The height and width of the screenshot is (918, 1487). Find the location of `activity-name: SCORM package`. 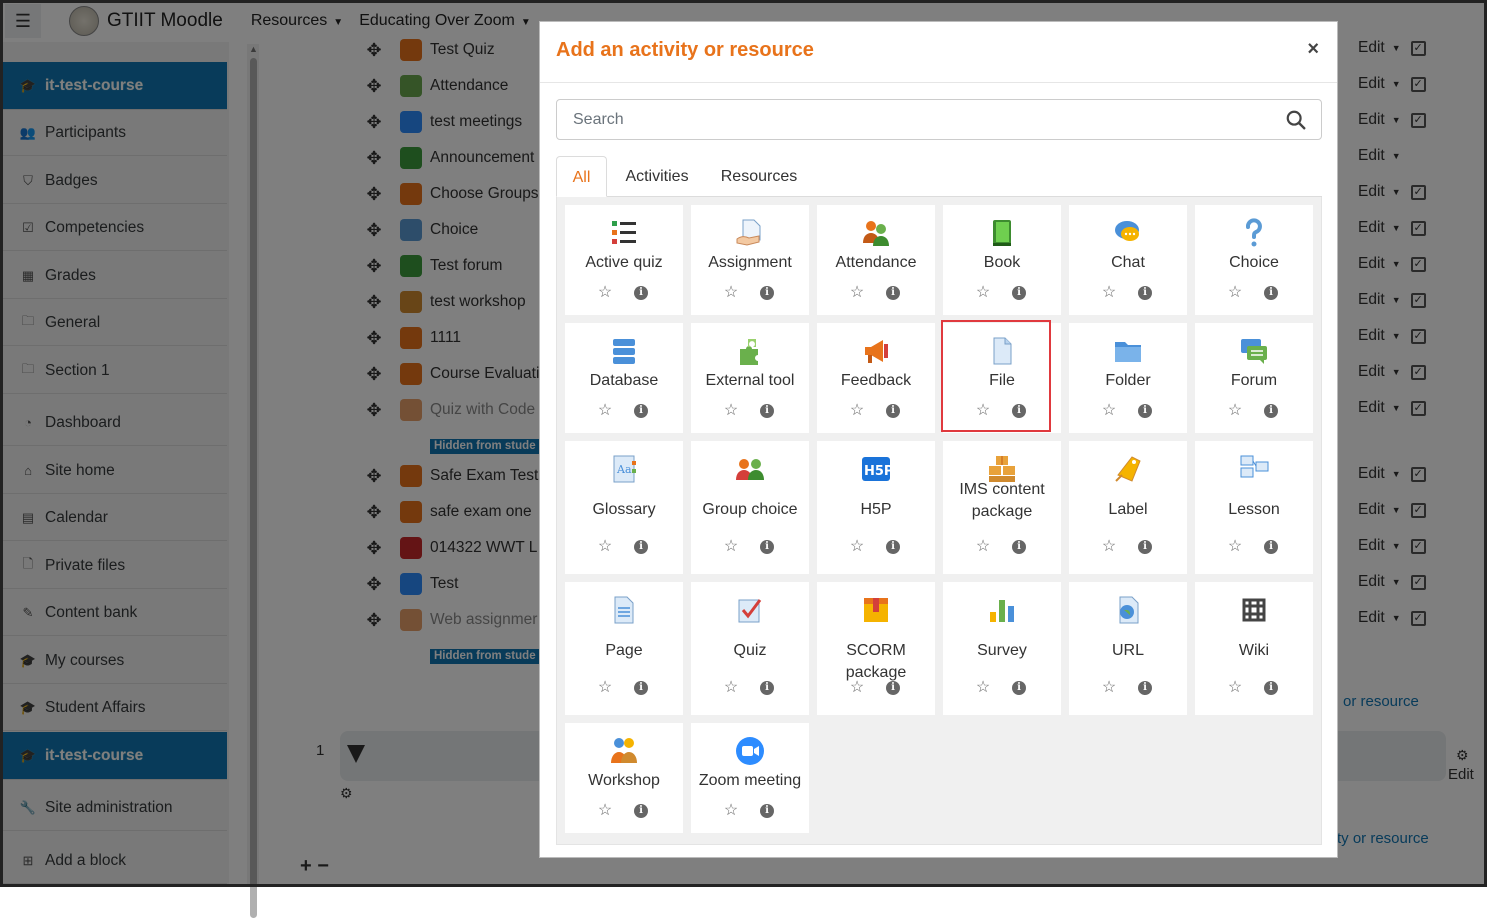

activity-name: SCORM package is located at coordinates (876, 661).